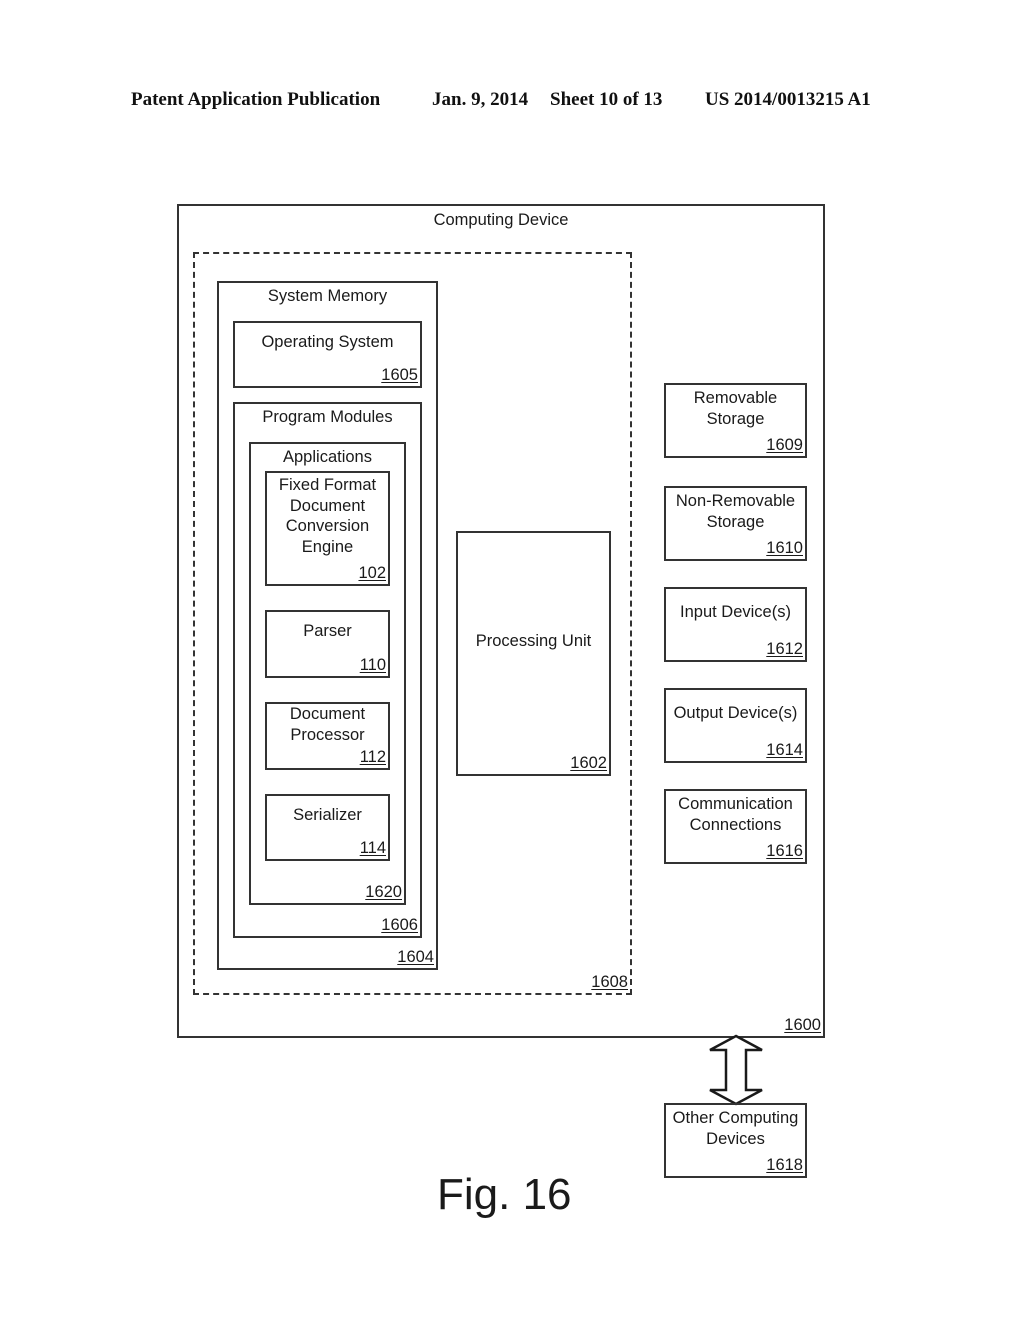  I want to click on other-computing-devices-box: Other Computing Devices 1618, so click(735, 1140).